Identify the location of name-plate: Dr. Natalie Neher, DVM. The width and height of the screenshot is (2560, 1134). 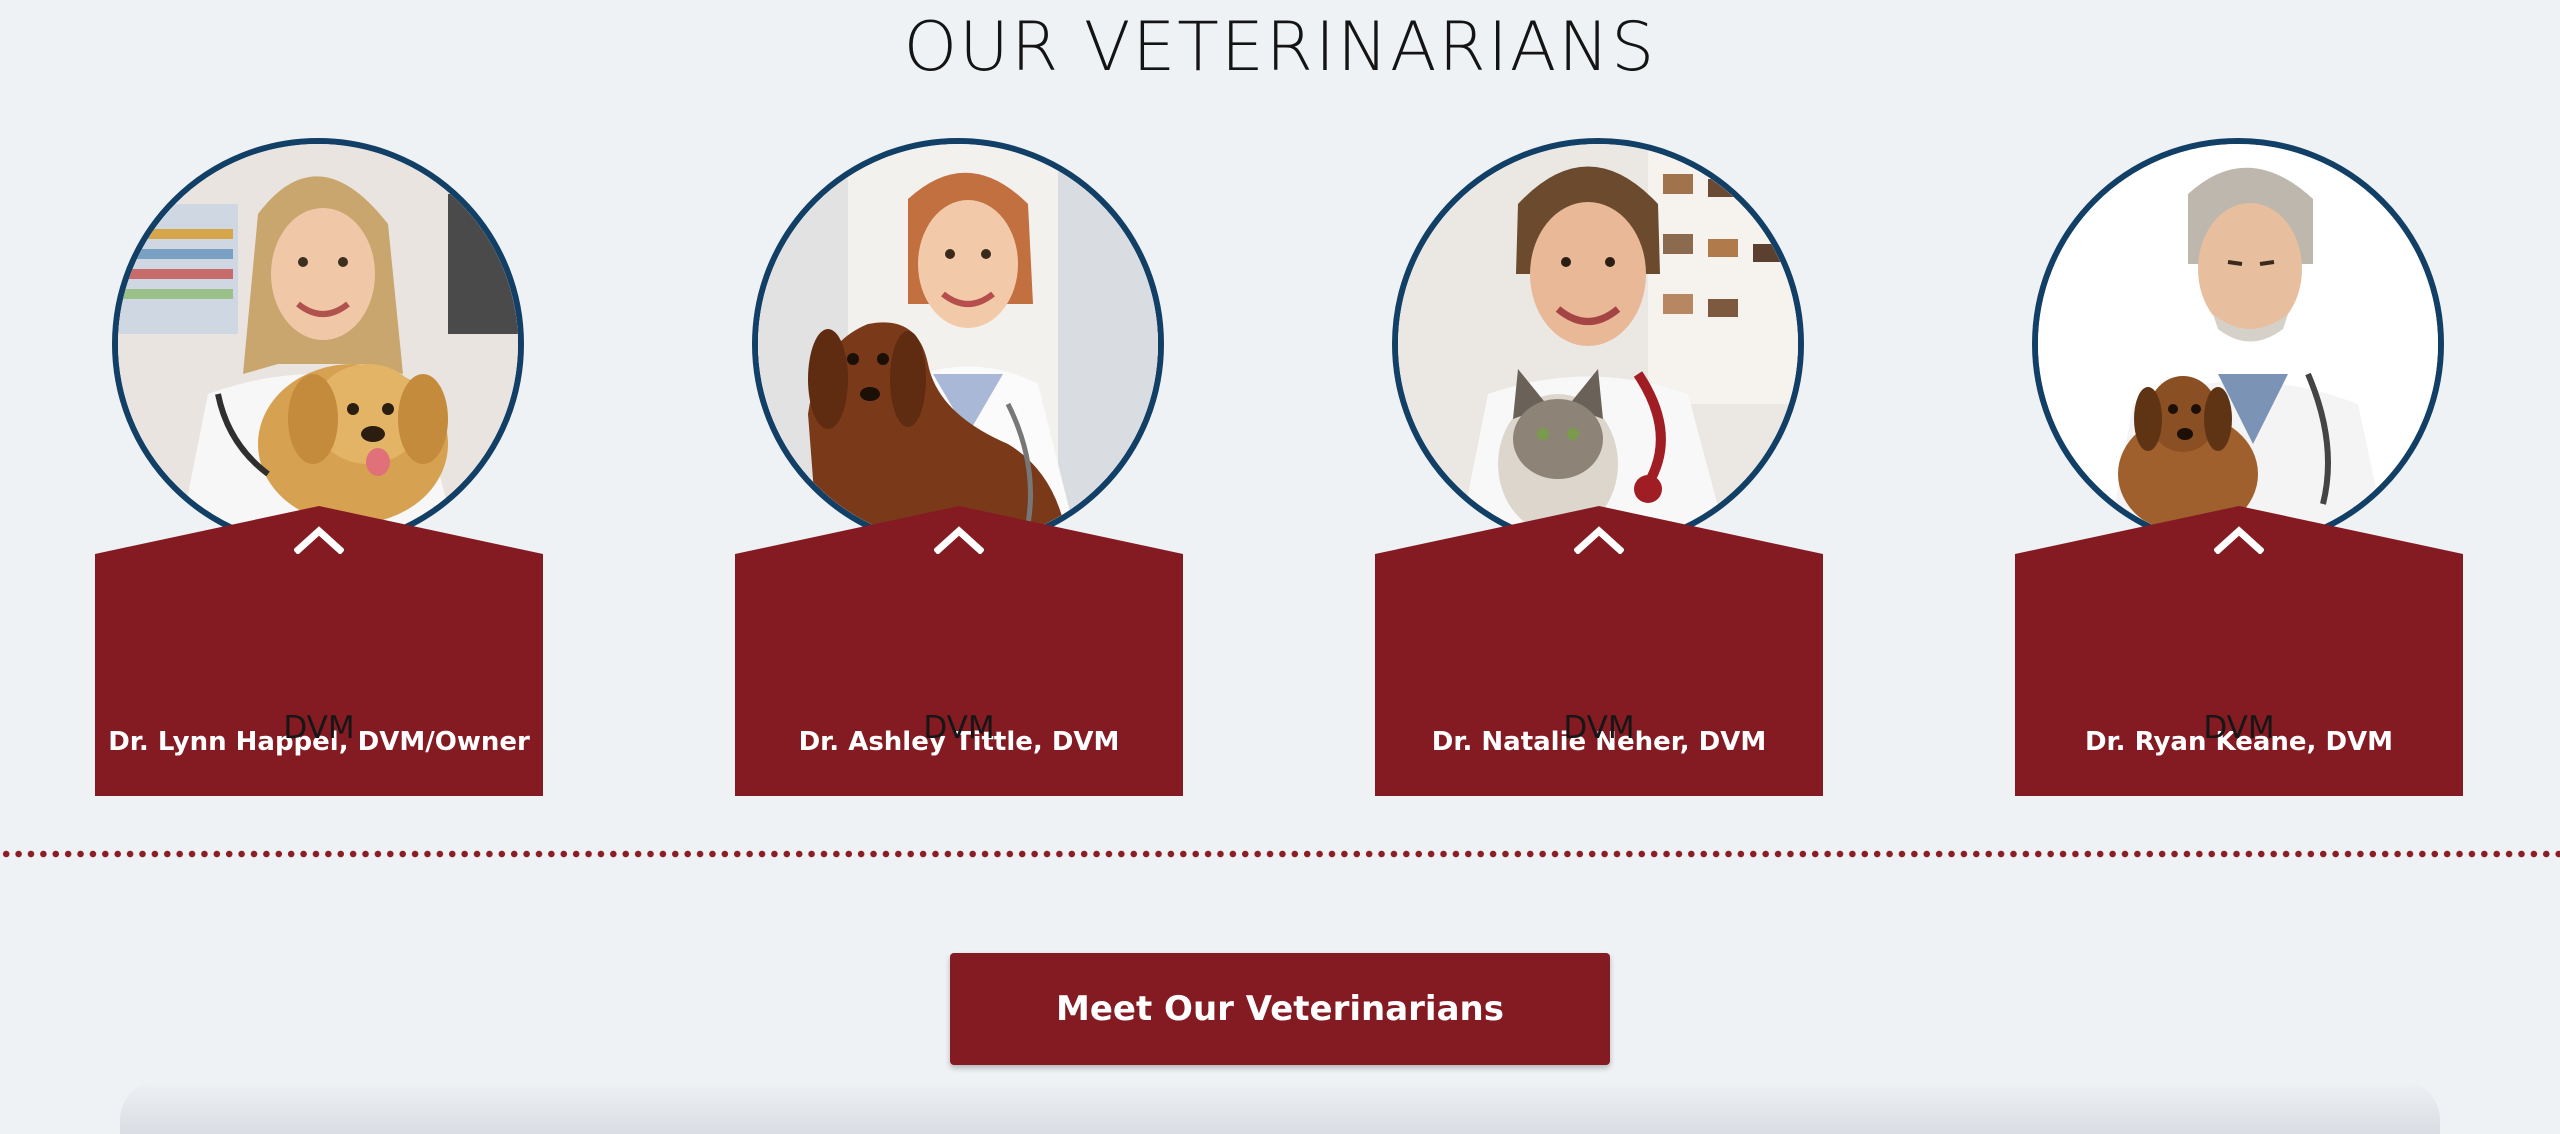
(1599, 651).